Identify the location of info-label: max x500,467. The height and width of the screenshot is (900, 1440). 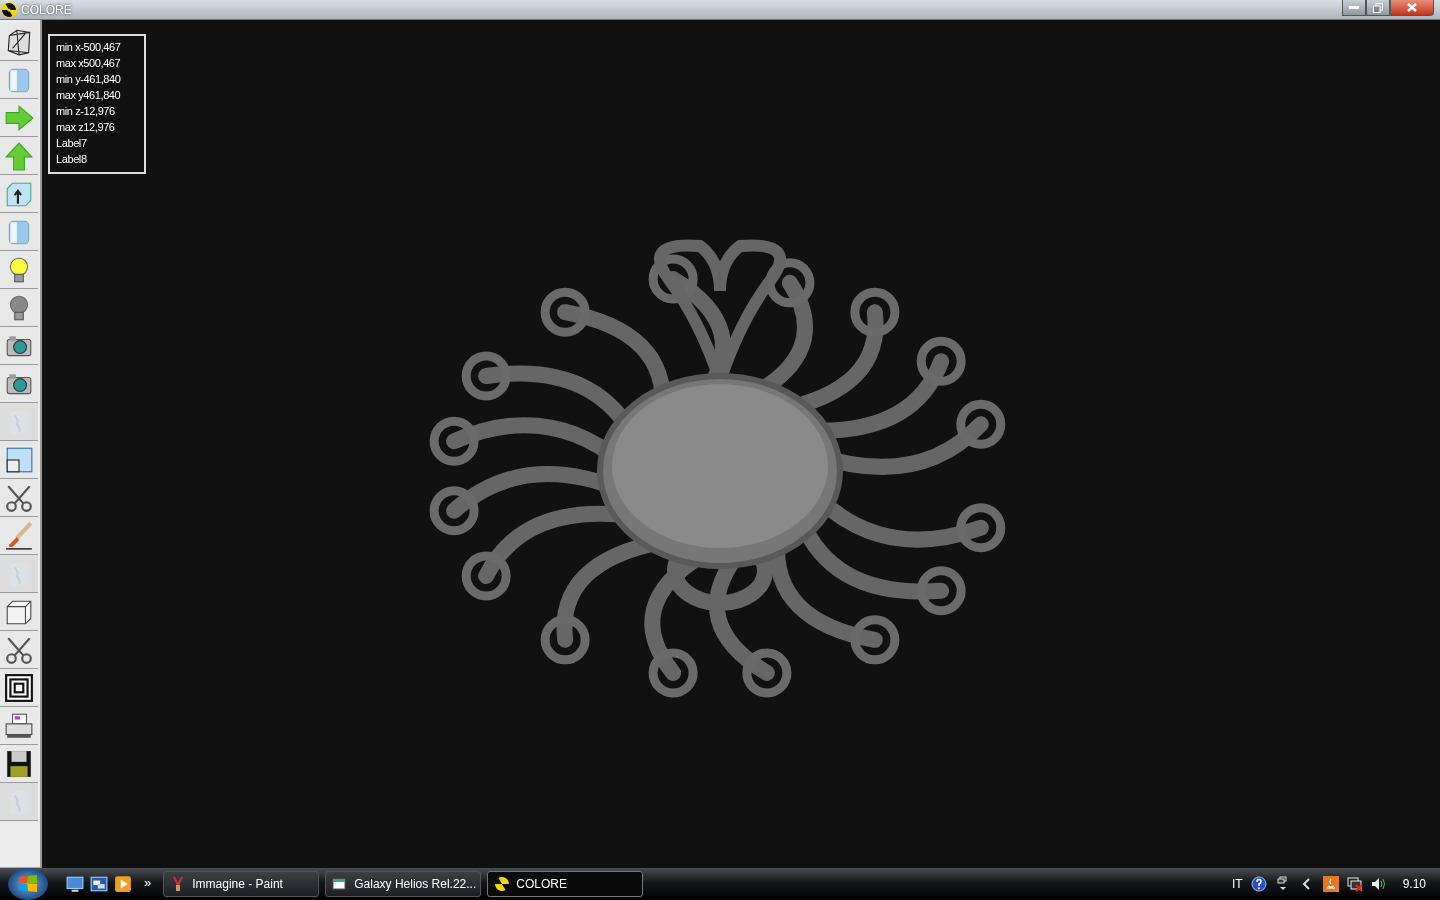
(89, 63).